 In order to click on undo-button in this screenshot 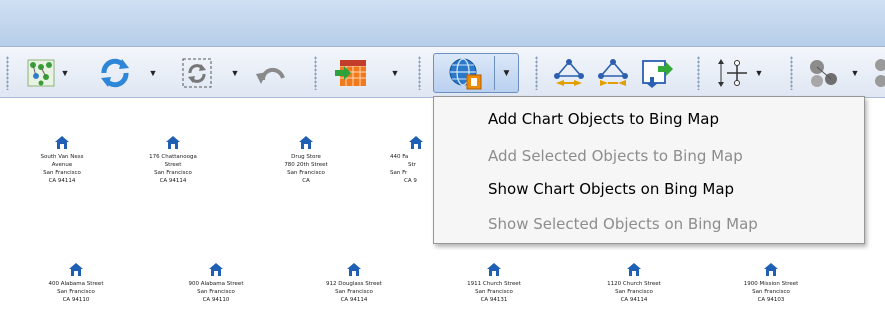, I will do `click(270, 73)`.